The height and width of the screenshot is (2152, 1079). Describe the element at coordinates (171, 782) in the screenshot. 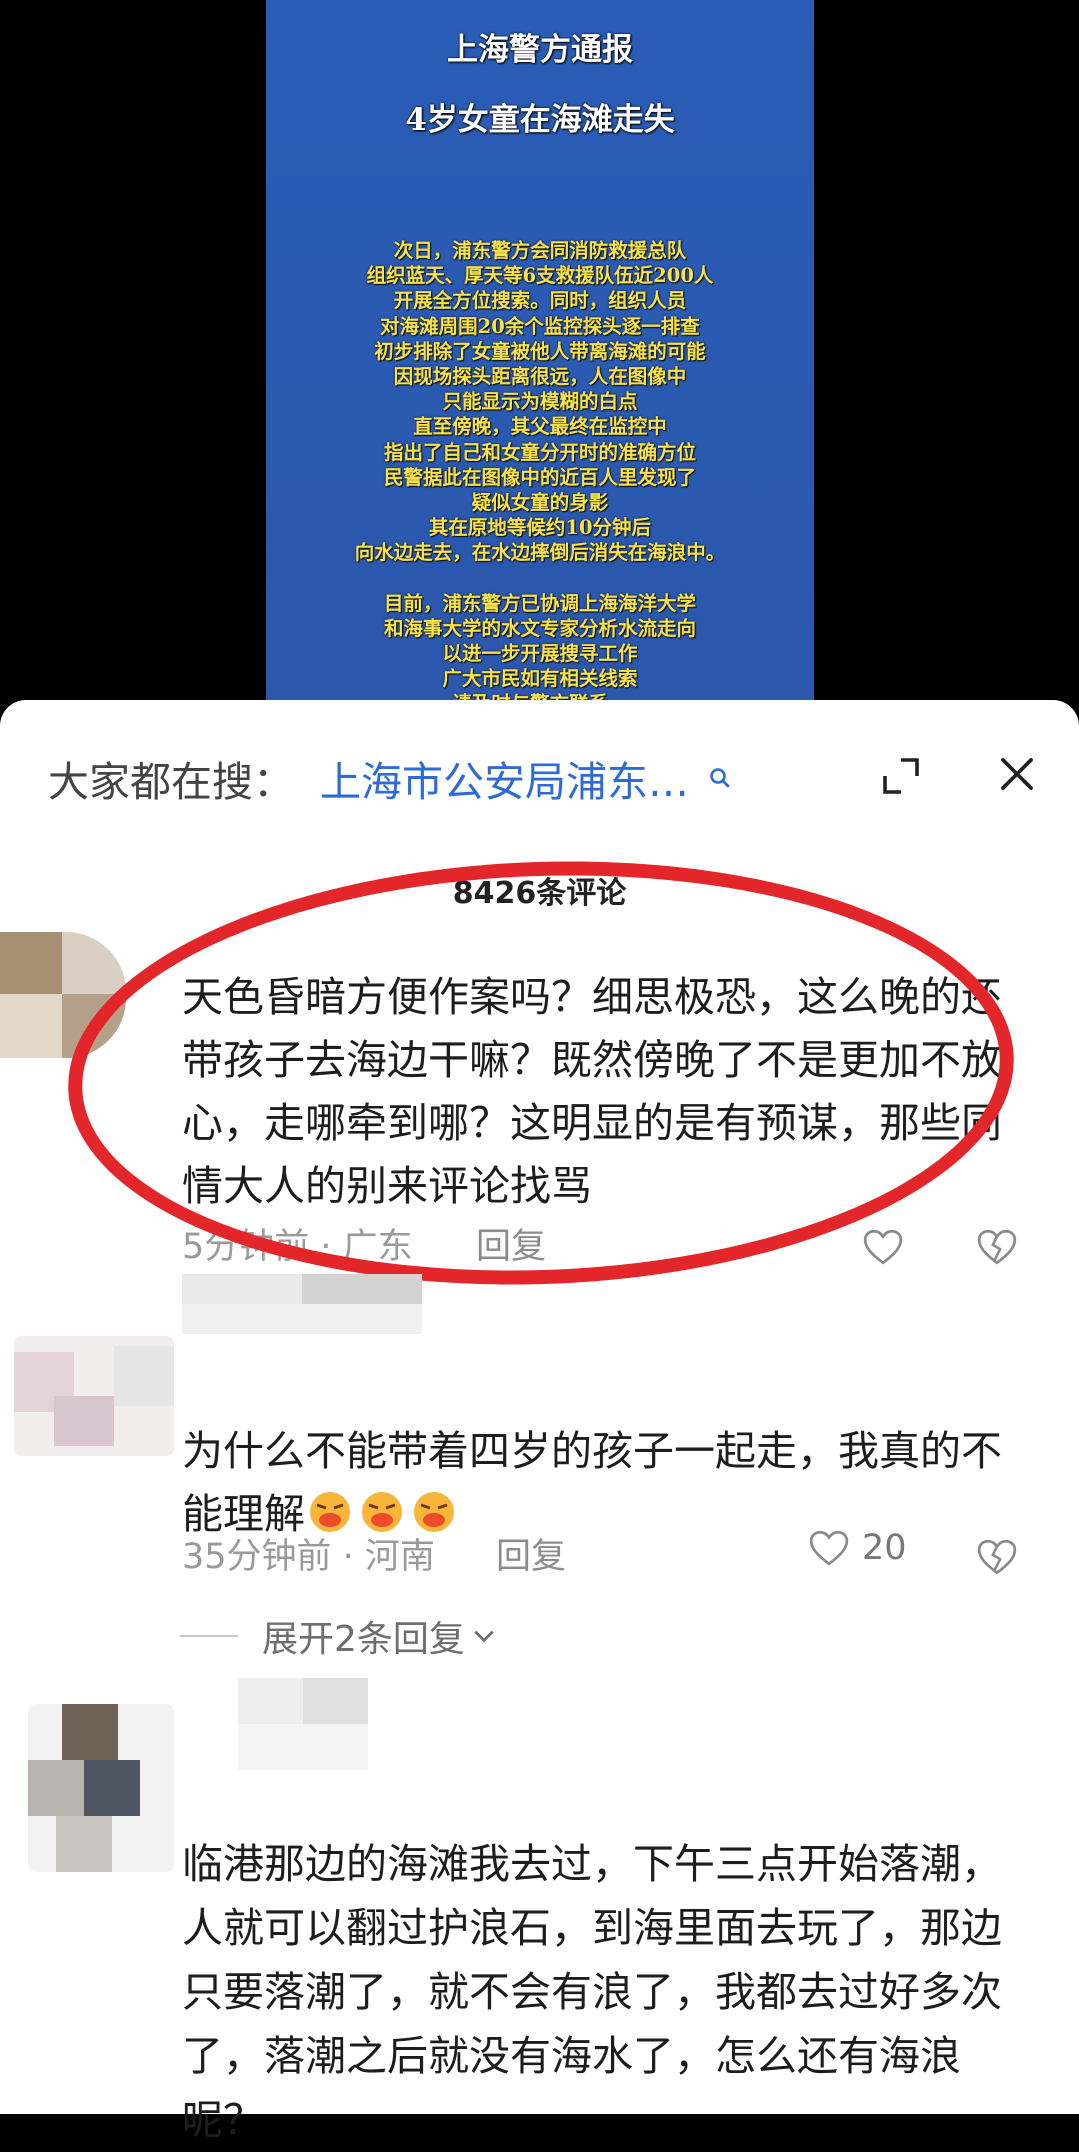

I see `search-prefix-label: 大家都在搜：` at that location.